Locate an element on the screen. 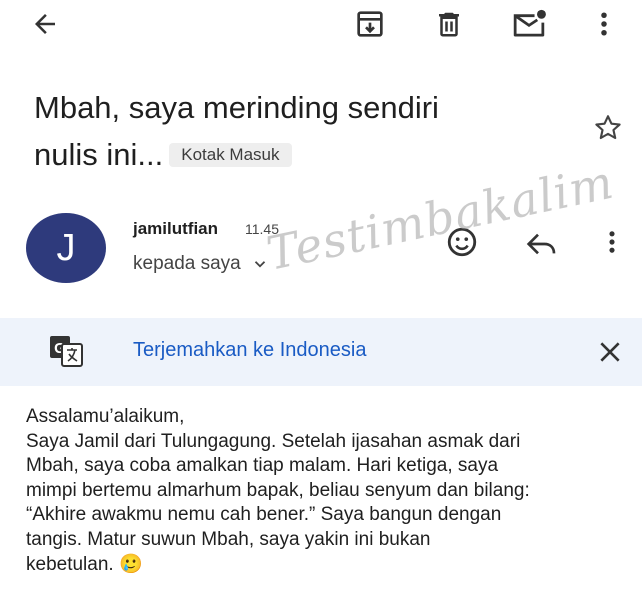 This screenshot has width=642, height=601. add-reaction-button is located at coordinates (462, 242).